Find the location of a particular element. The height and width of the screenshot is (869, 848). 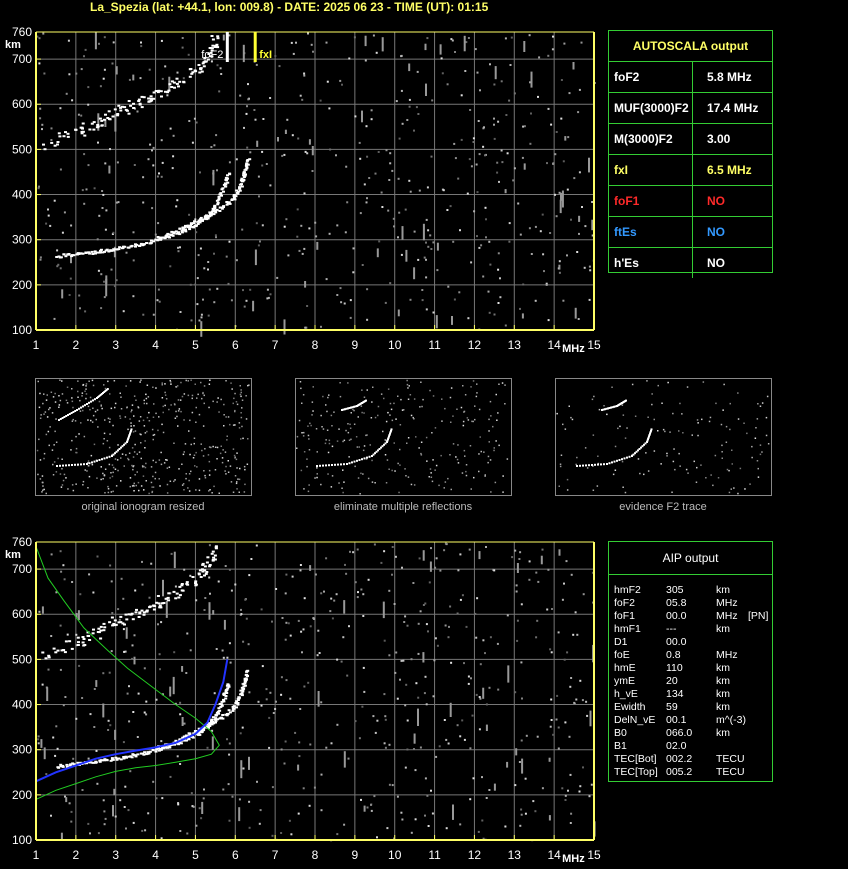

aip-value: 00.1 is located at coordinates (676, 720).